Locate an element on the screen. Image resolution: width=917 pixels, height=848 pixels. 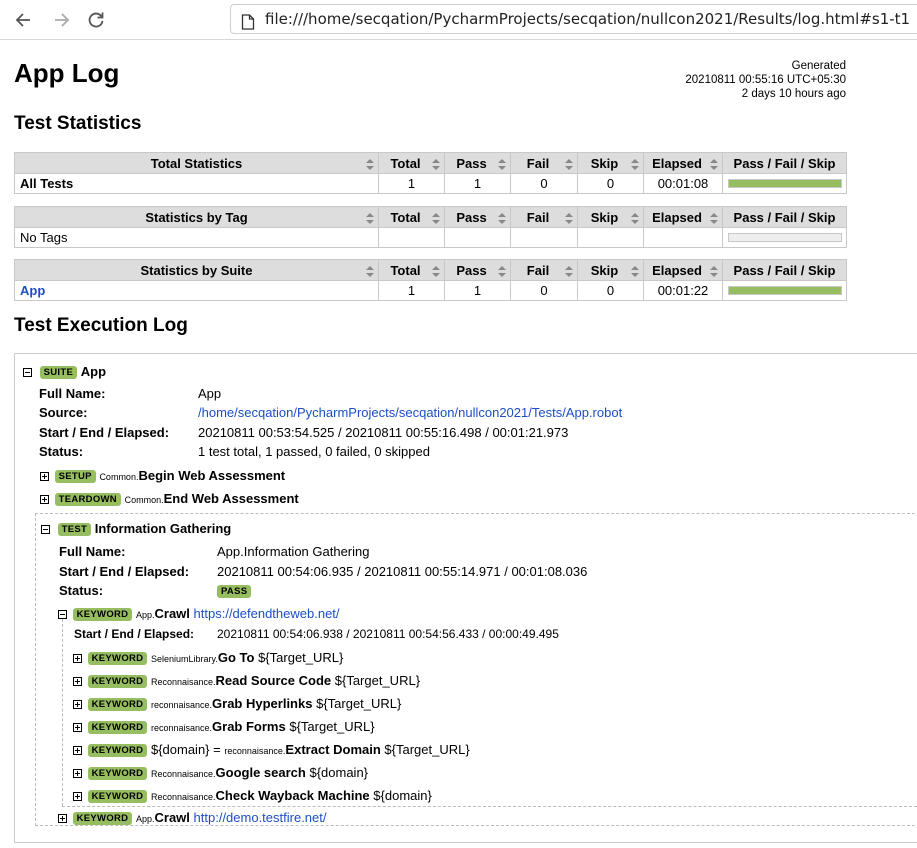
teardown-keyword: TEARDOWN Common.End Web Assessment is located at coordinates (169, 499).